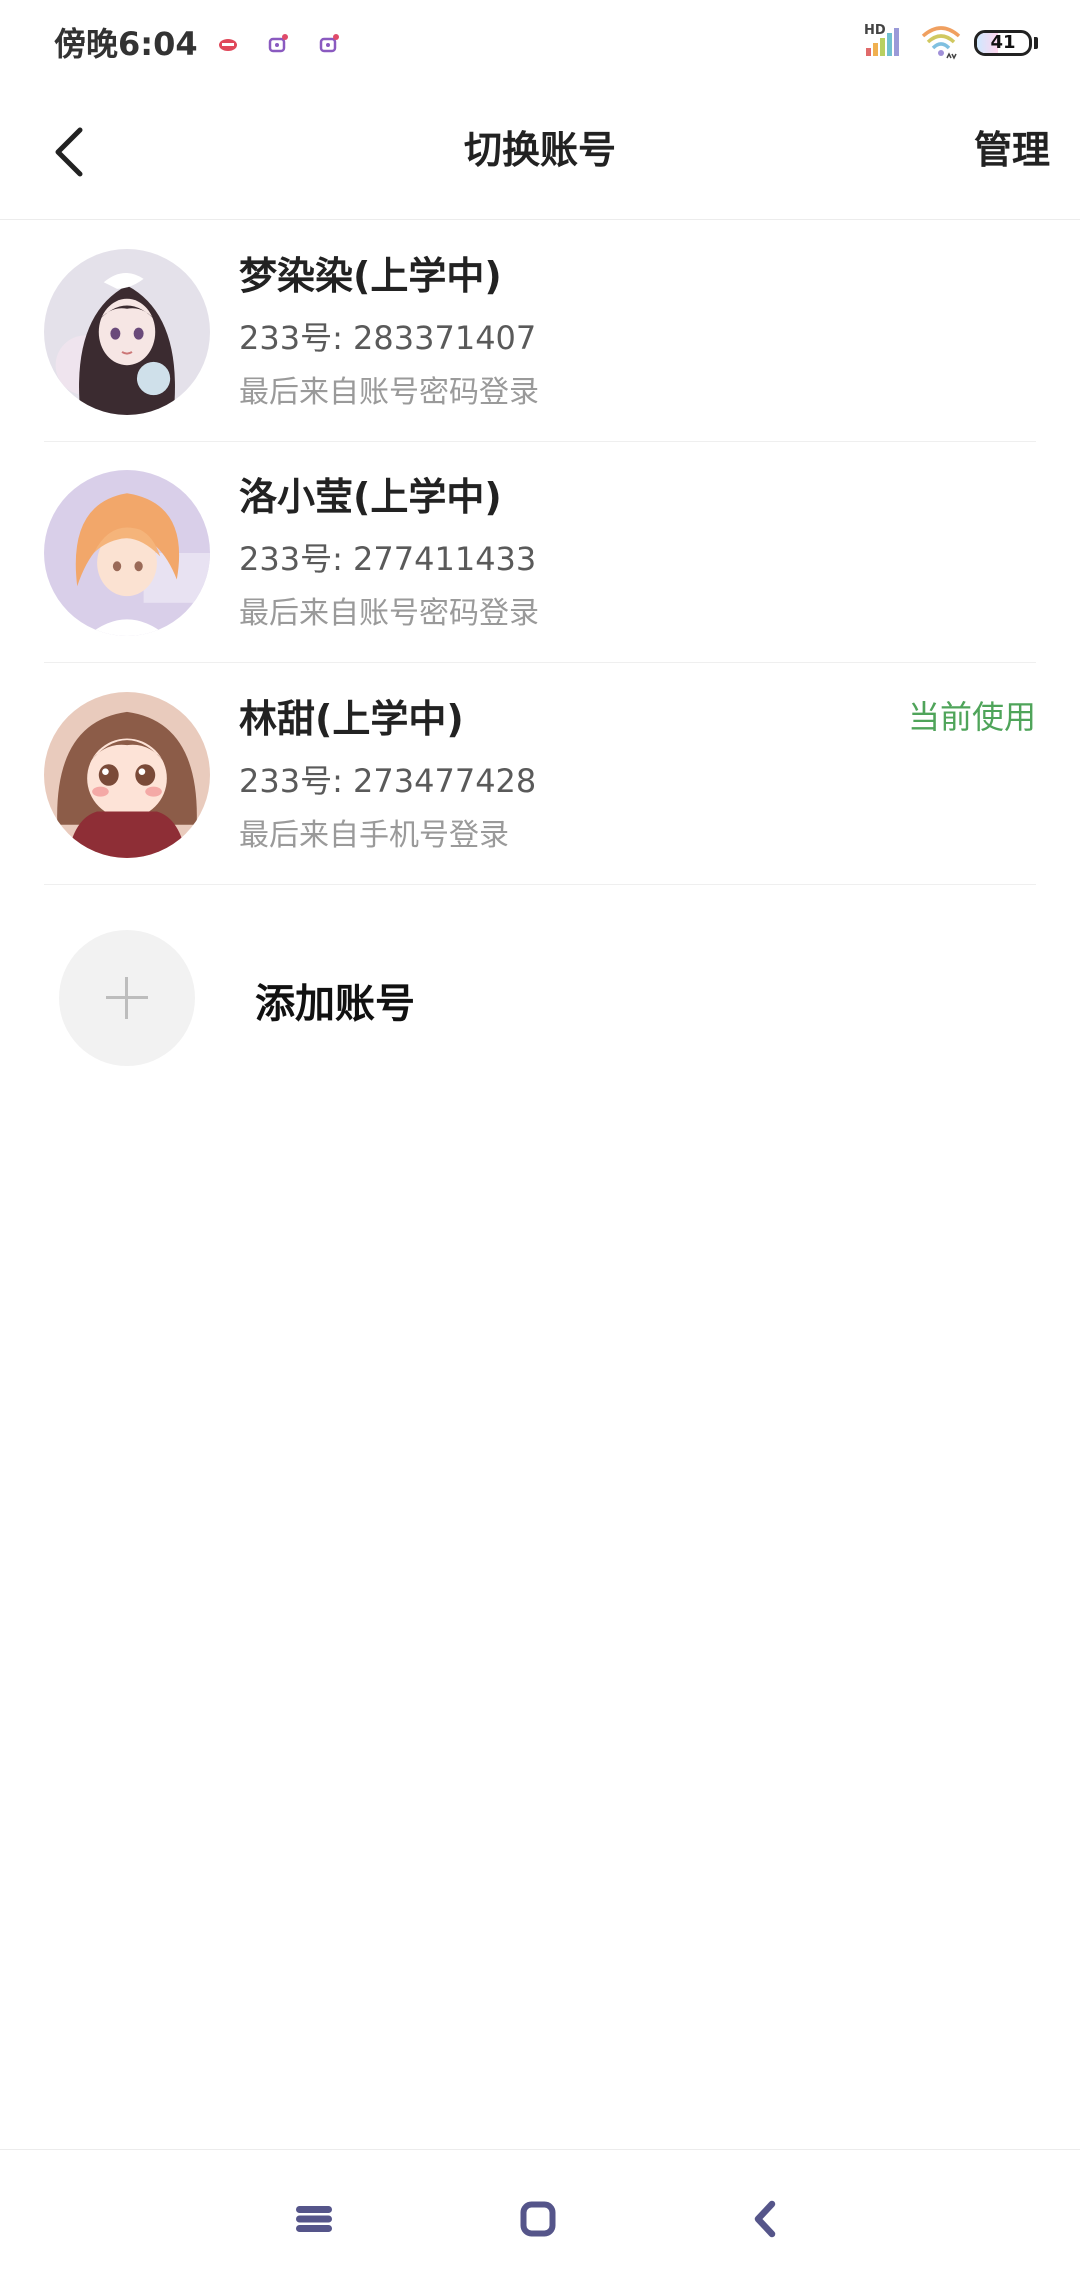  I want to click on account-id: 233号: 273477428, so click(388, 781).